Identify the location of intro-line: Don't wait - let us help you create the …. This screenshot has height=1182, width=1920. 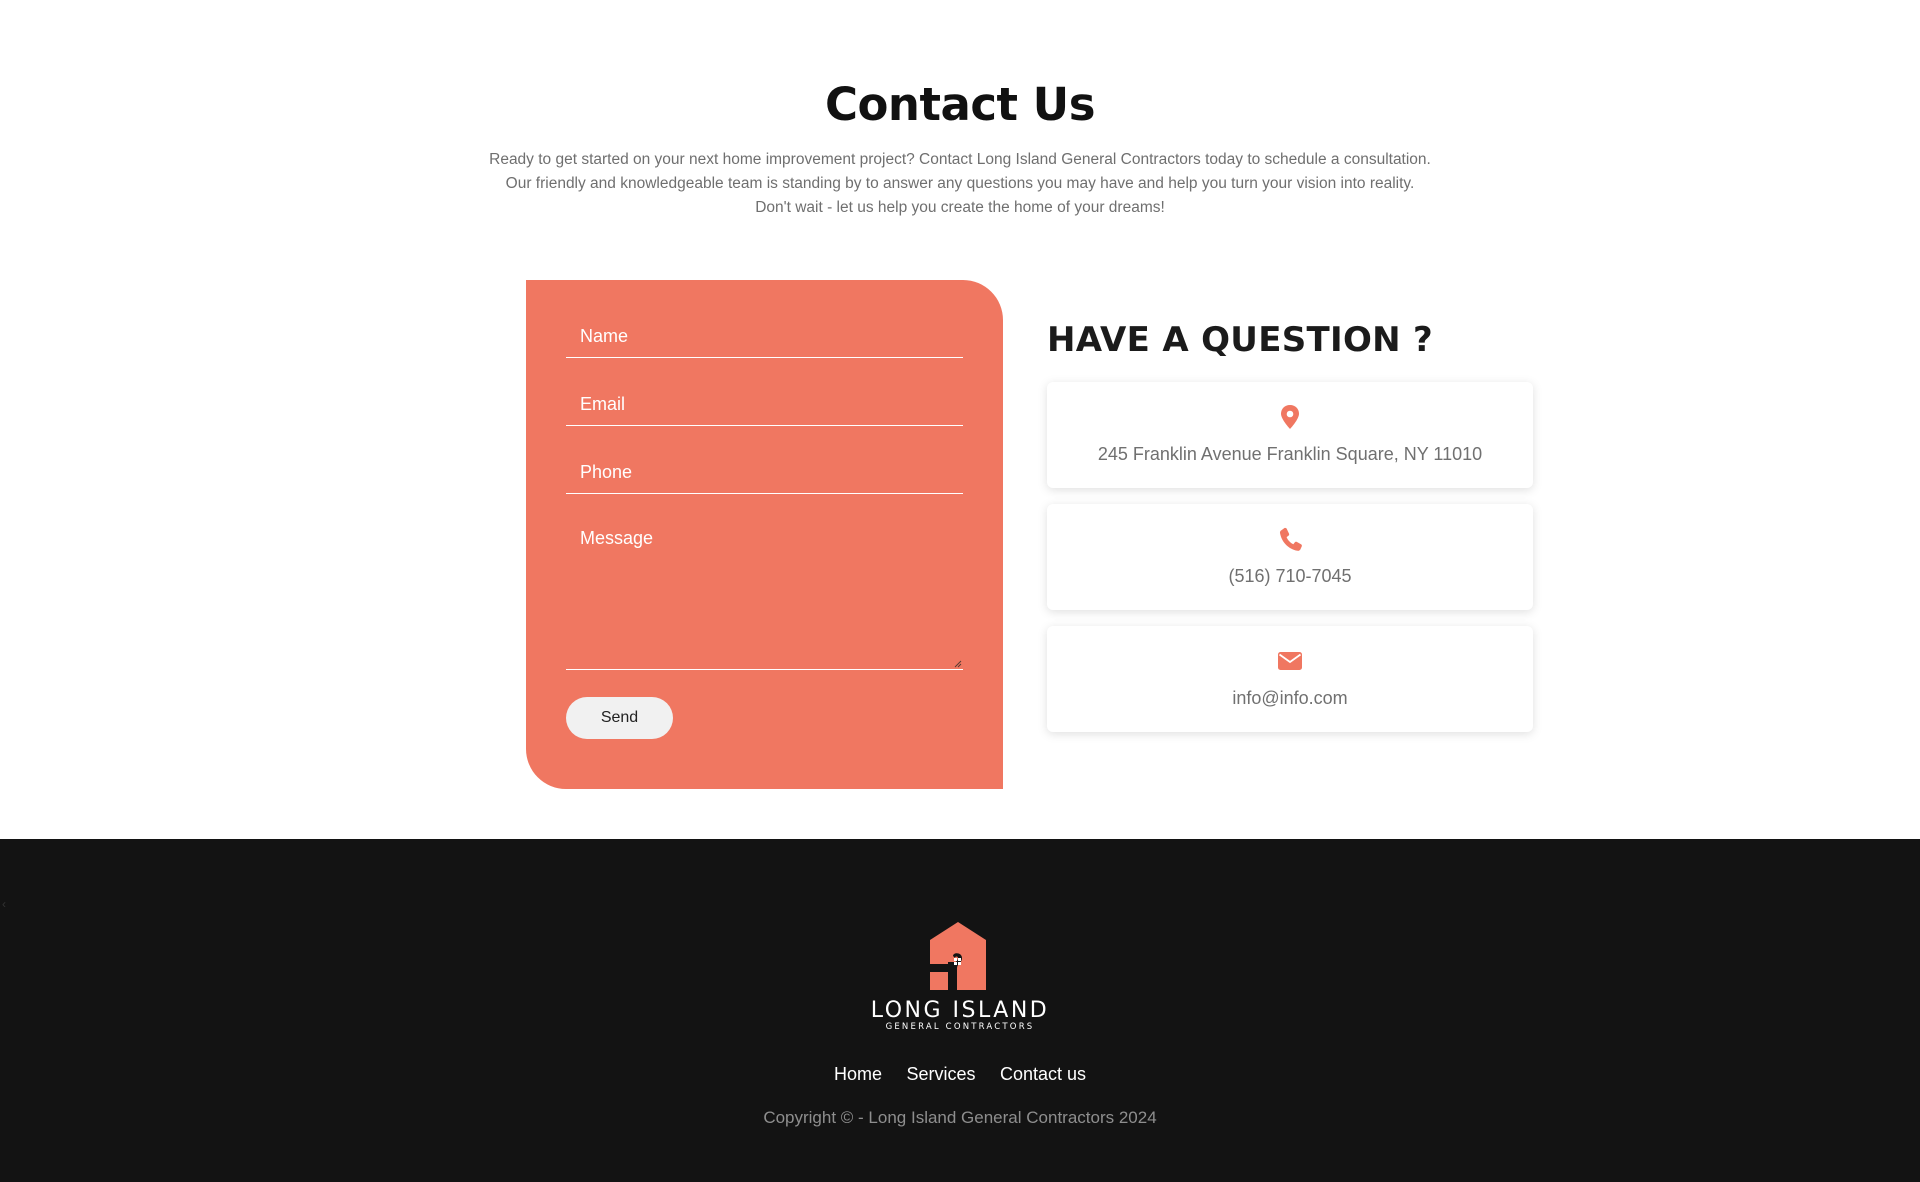
(960, 207).